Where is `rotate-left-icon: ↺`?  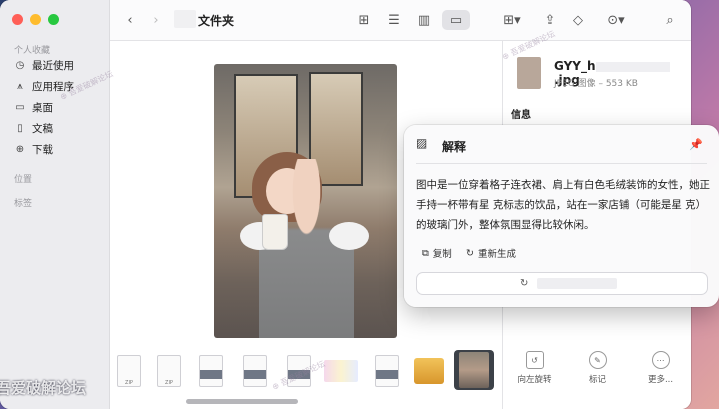 rotate-left-icon: ↺ is located at coordinates (534, 360).